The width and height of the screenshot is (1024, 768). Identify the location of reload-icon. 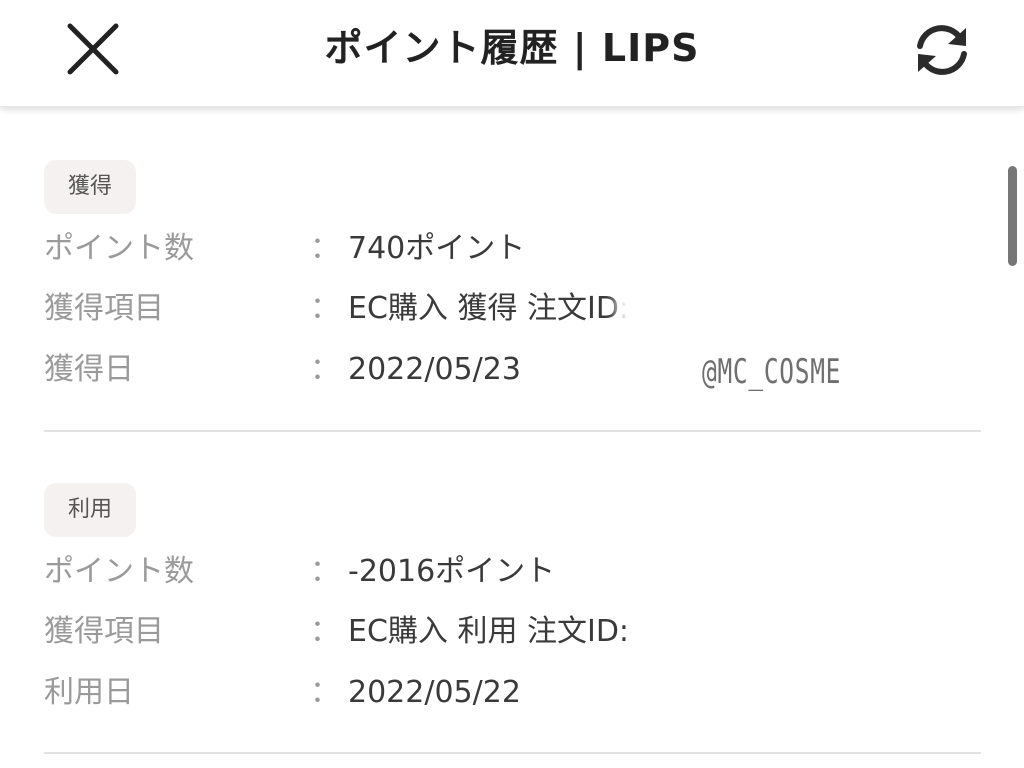
(942, 50).